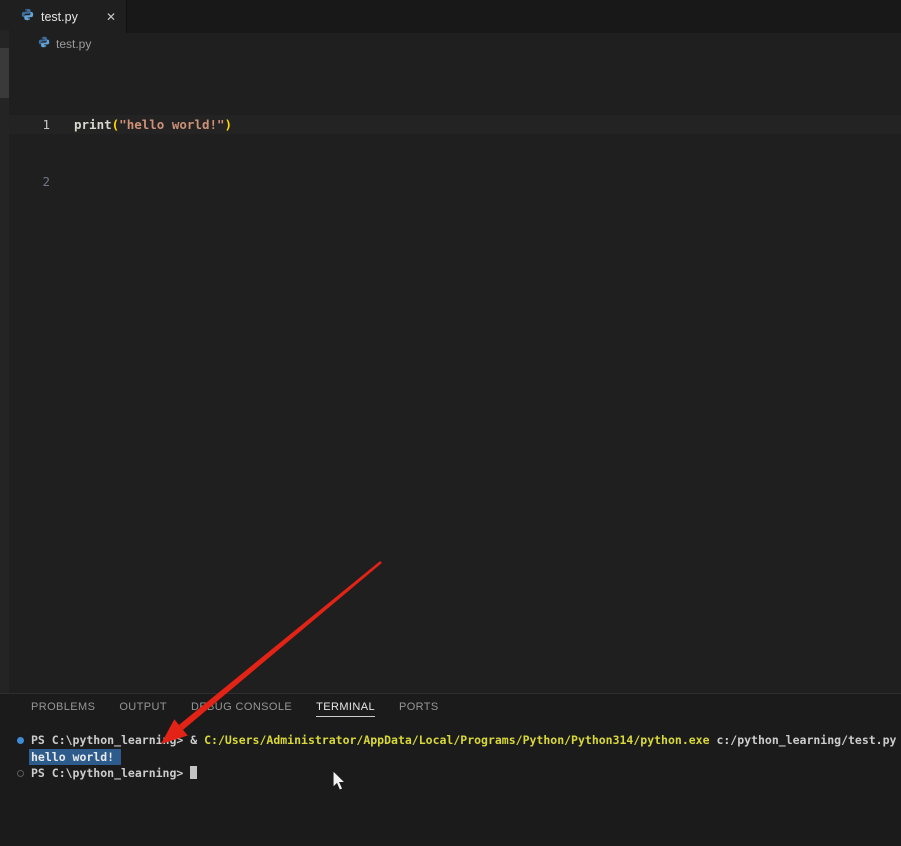  What do you see at coordinates (450, 44) in the screenshot?
I see `breadcrumb: test.py` at bounding box center [450, 44].